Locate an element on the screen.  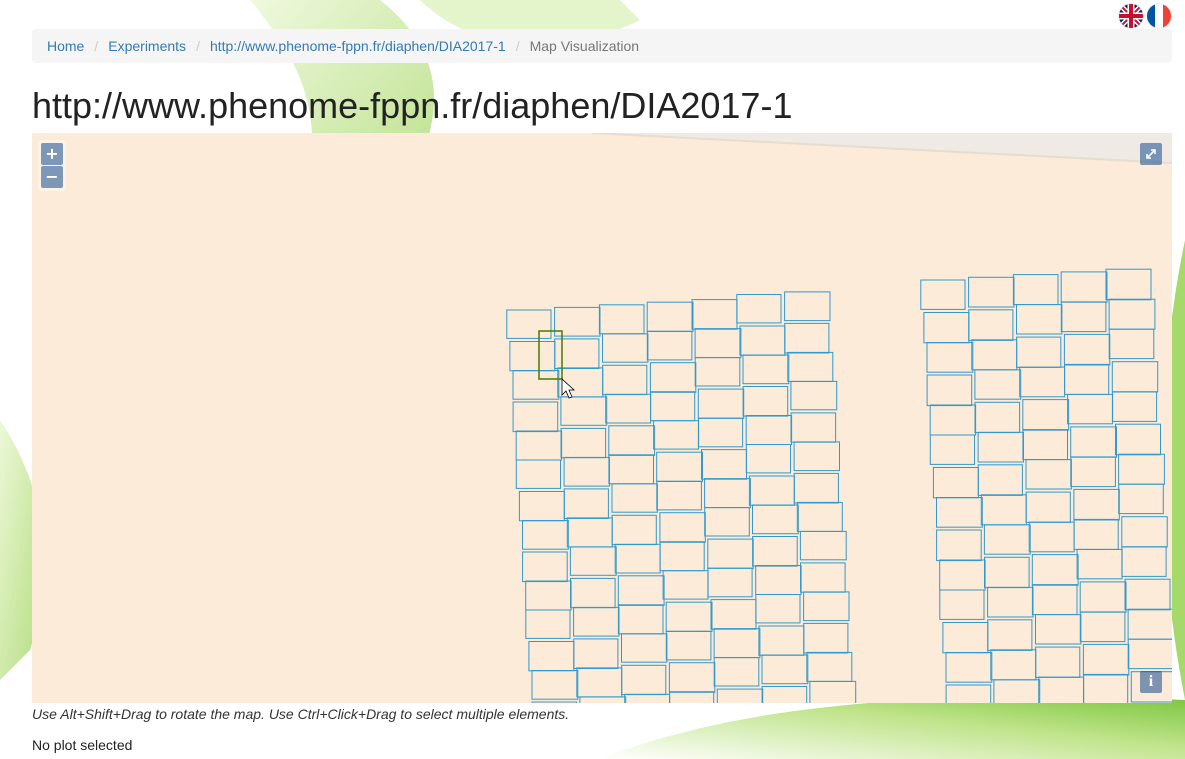
plot-block-right is located at coordinates (1046, 485).